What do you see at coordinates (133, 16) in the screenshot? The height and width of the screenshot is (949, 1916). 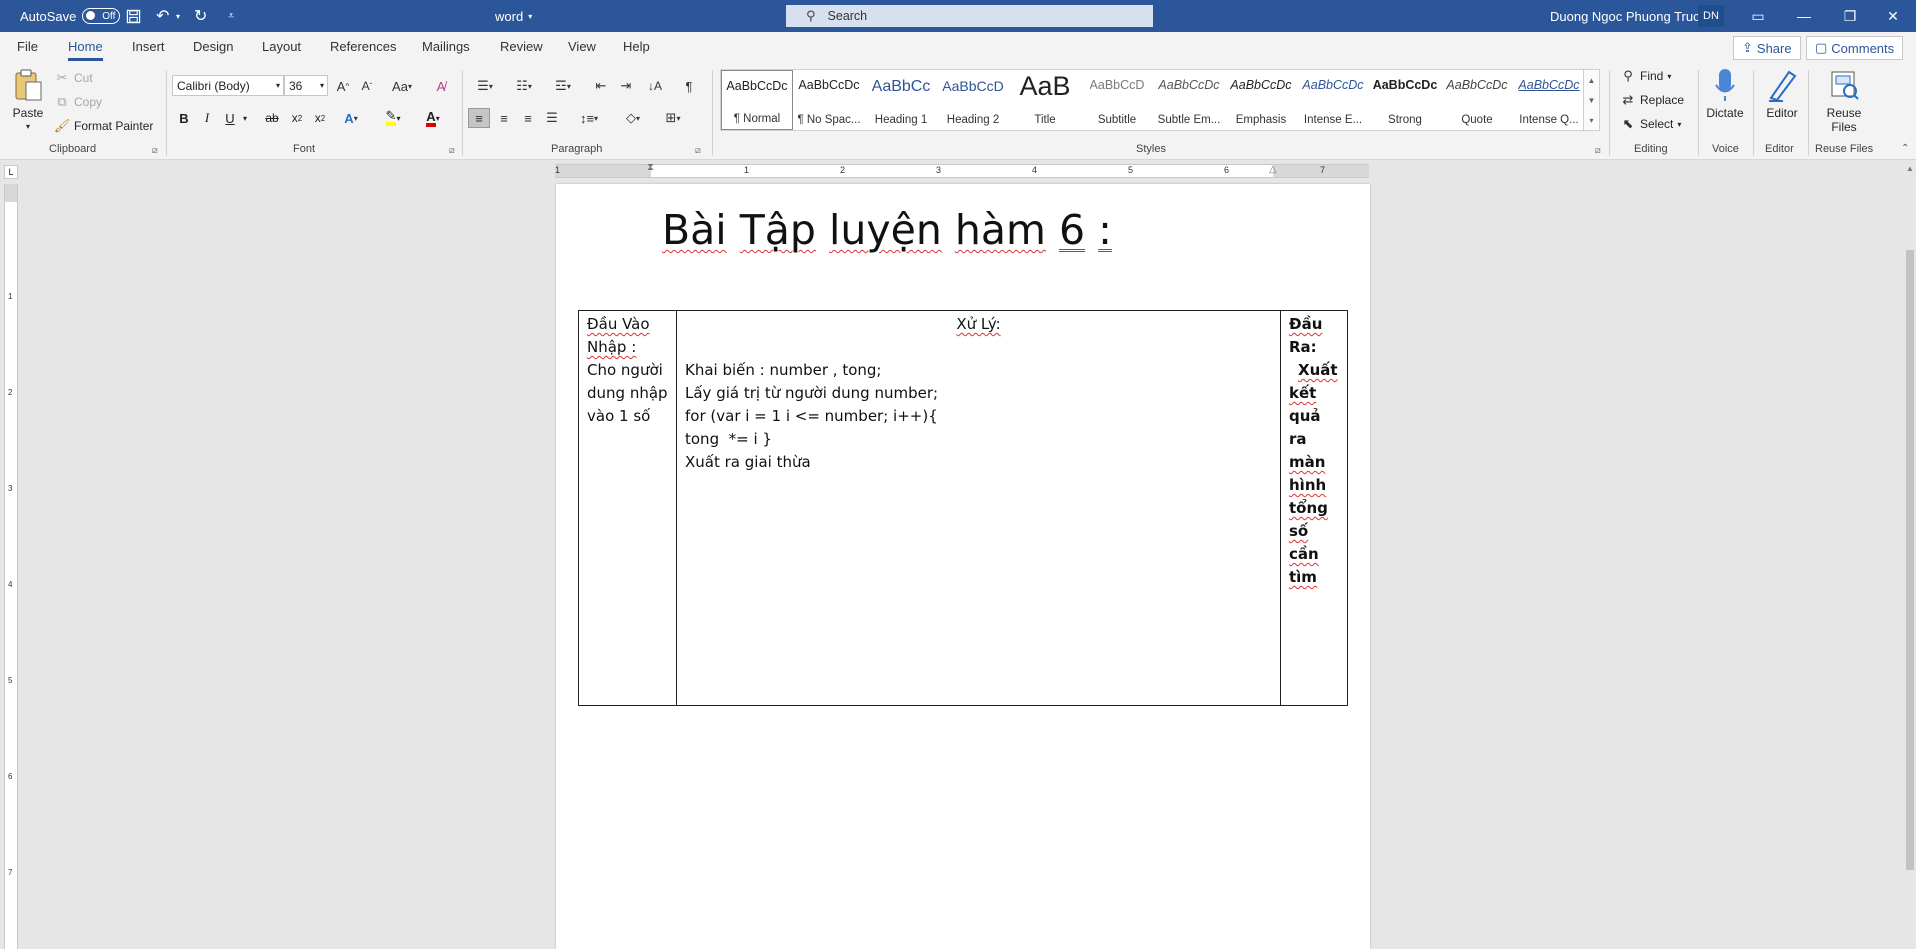 I see `save-icon` at bounding box center [133, 16].